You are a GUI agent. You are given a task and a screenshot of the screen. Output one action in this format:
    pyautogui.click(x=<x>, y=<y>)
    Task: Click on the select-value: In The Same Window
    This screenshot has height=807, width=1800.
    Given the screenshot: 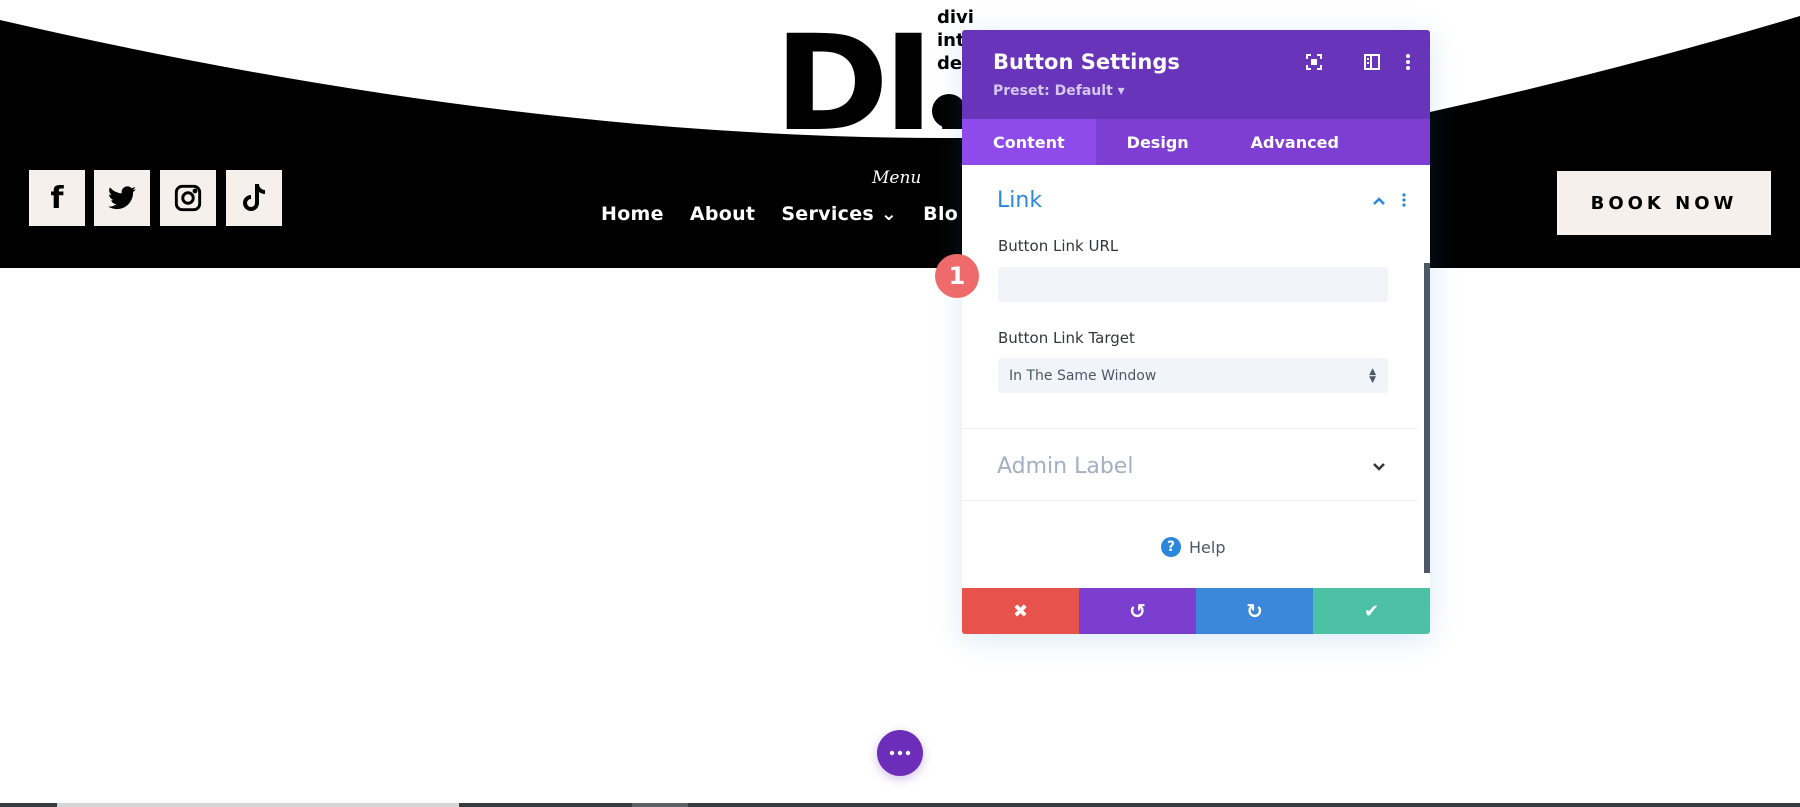 What is the action you would take?
    pyautogui.click(x=1083, y=375)
    